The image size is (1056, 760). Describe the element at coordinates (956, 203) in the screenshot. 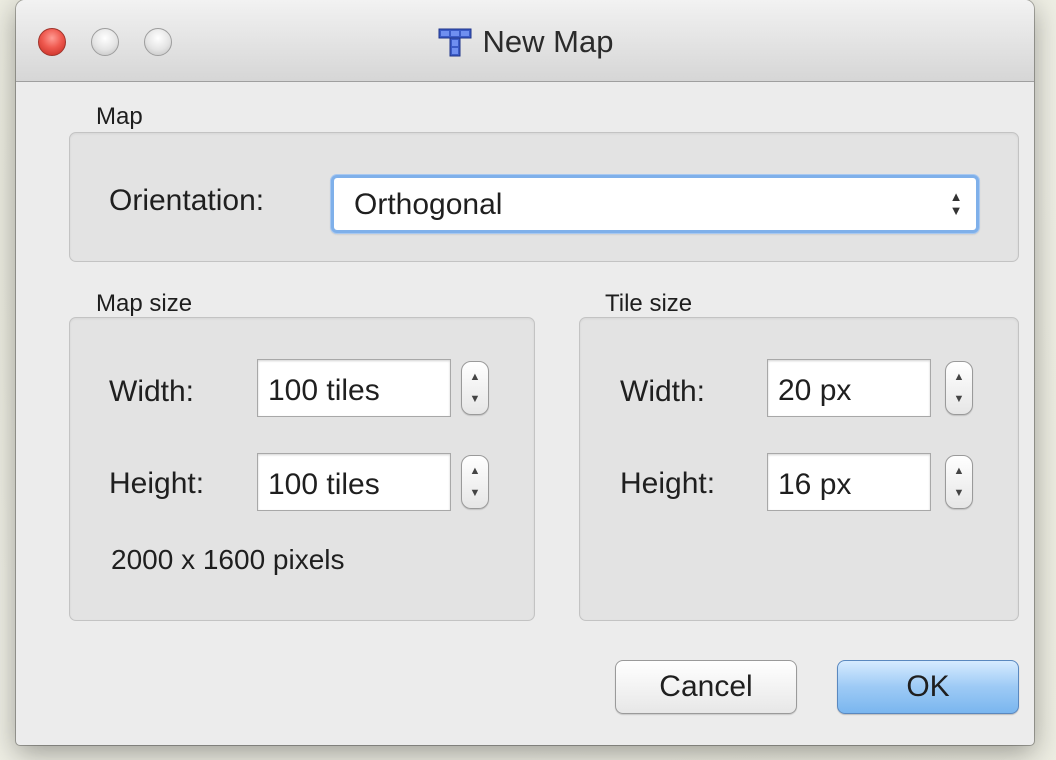

I see `updown-arrows-icon: ▲ ▼` at that location.